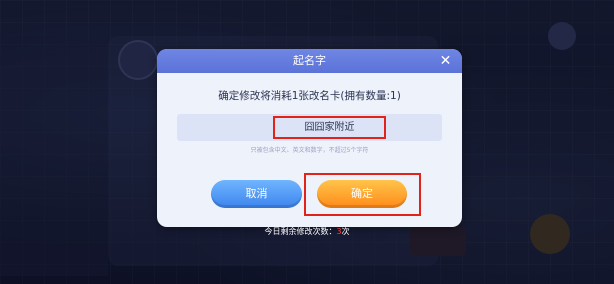 The height and width of the screenshot is (284, 614). Describe the element at coordinates (345, 231) in the screenshot. I see `daily-rename-suffix: 次` at that location.